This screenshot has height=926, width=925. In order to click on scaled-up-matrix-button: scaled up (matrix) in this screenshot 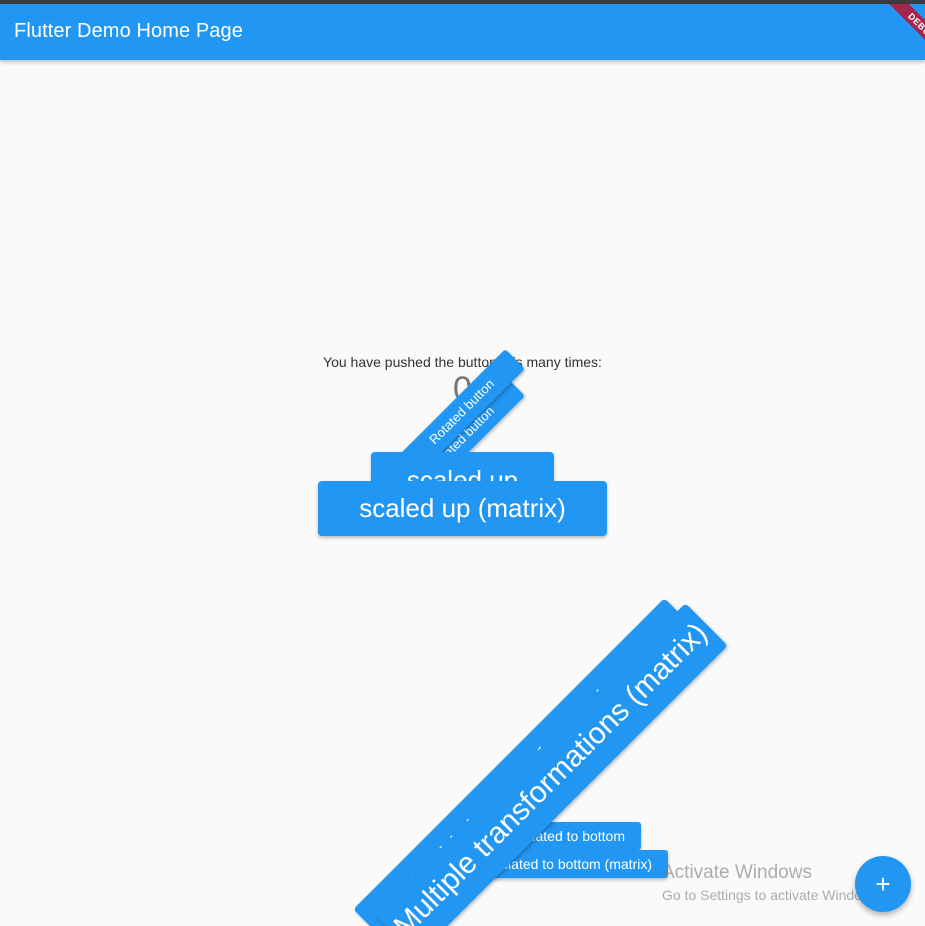, I will do `click(462, 508)`.